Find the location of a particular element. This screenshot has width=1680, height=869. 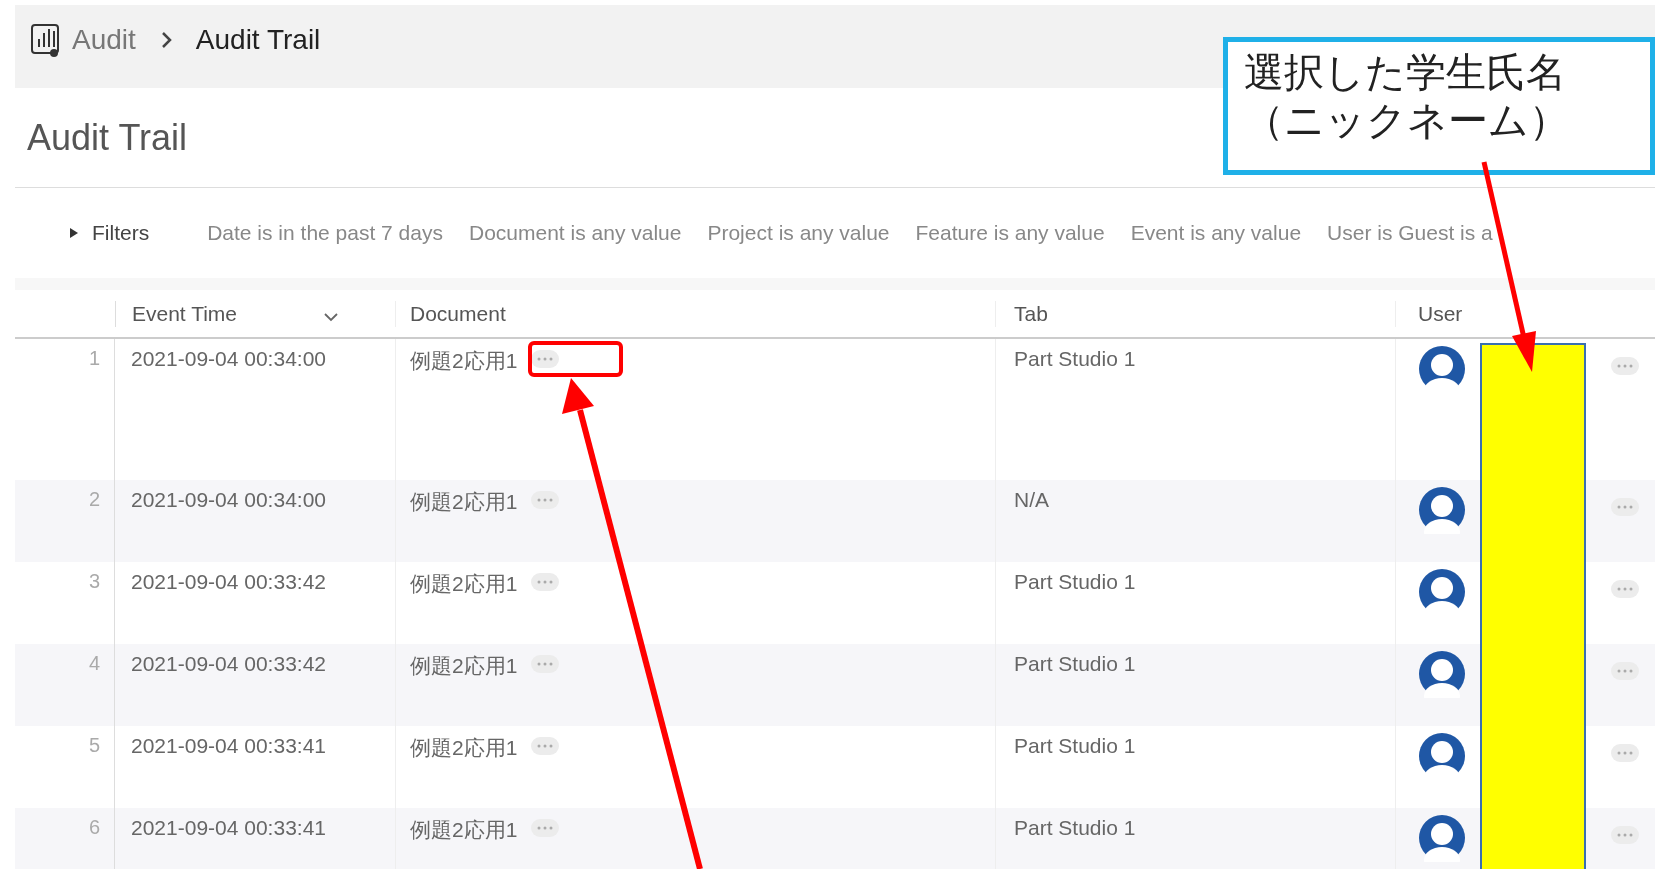

row-number: 4 is located at coordinates (94, 663).